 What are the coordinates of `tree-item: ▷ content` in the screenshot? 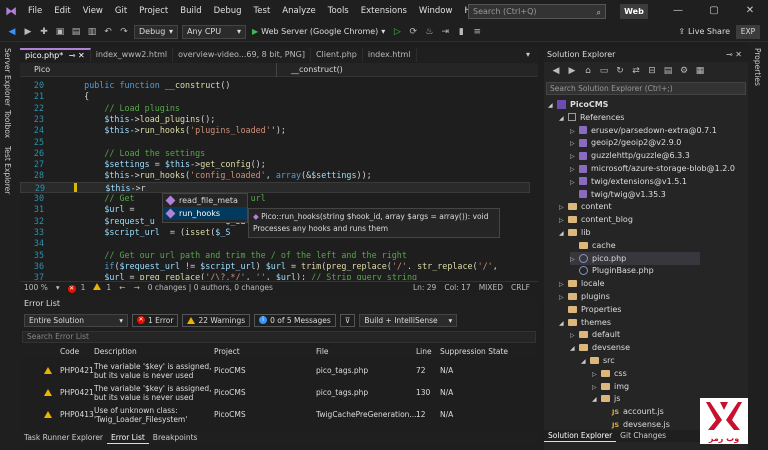 It's located at (585, 206).